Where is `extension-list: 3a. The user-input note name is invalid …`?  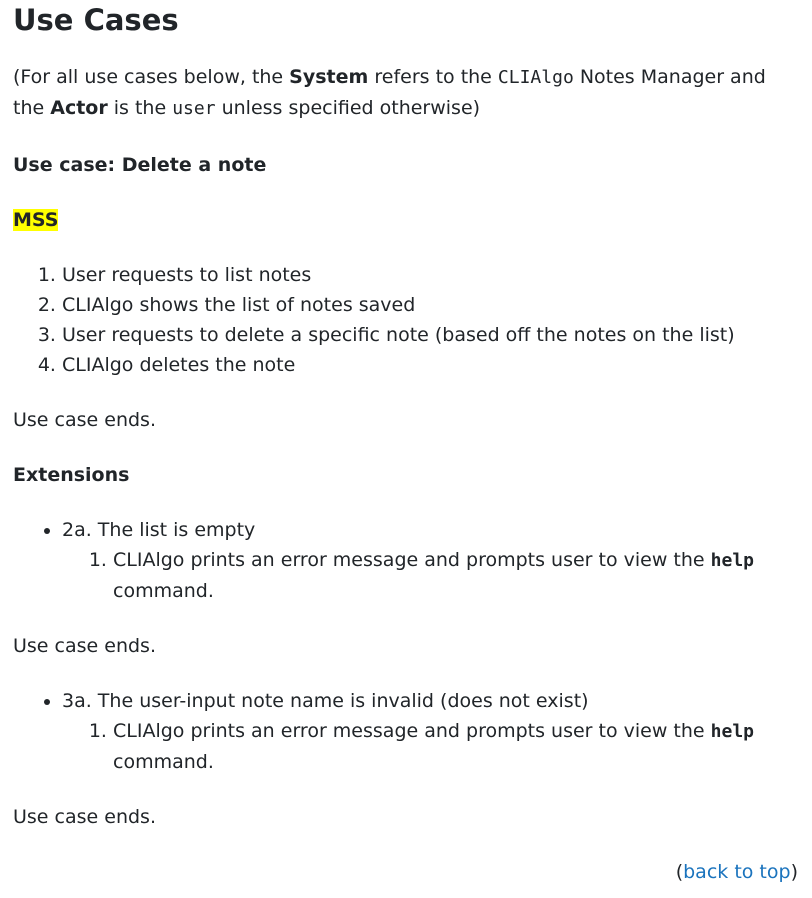
extension-list: 3a. The user-input note name is invalid … is located at coordinates (405, 731).